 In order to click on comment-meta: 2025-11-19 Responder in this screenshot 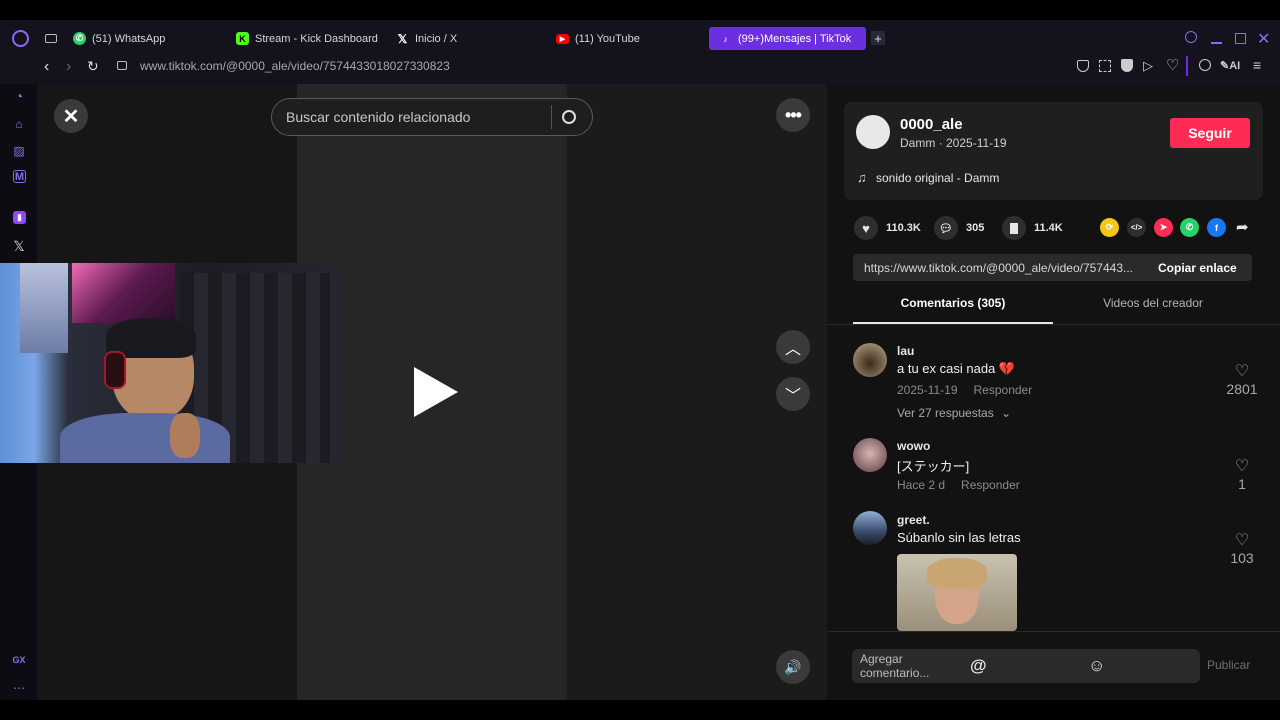, I will do `click(964, 390)`.